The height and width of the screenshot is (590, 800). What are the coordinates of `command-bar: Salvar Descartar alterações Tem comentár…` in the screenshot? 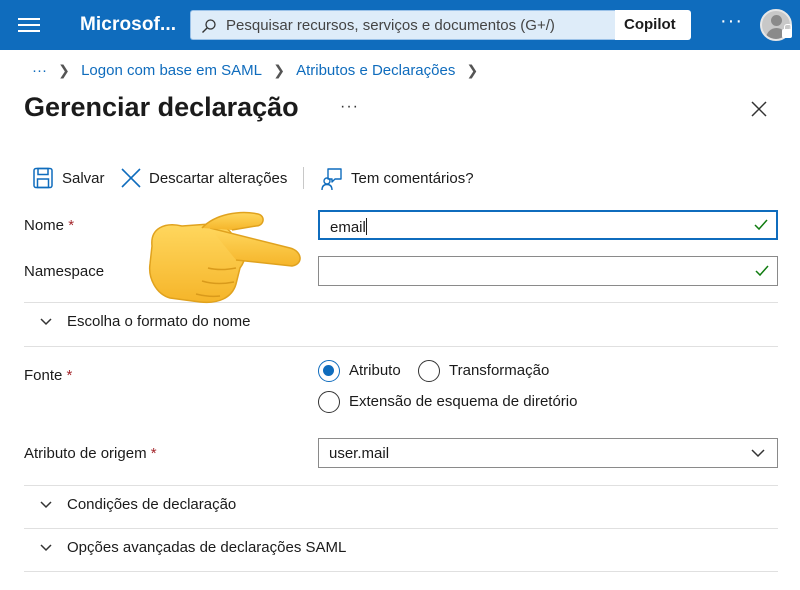 It's located at (400, 179).